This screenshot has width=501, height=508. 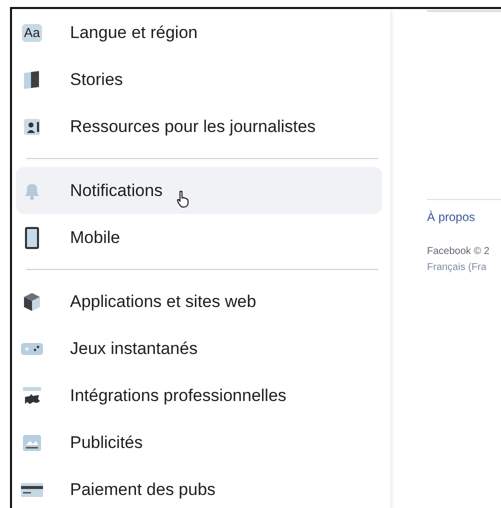 I want to click on sidebar-item: Notifications, so click(x=199, y=190).